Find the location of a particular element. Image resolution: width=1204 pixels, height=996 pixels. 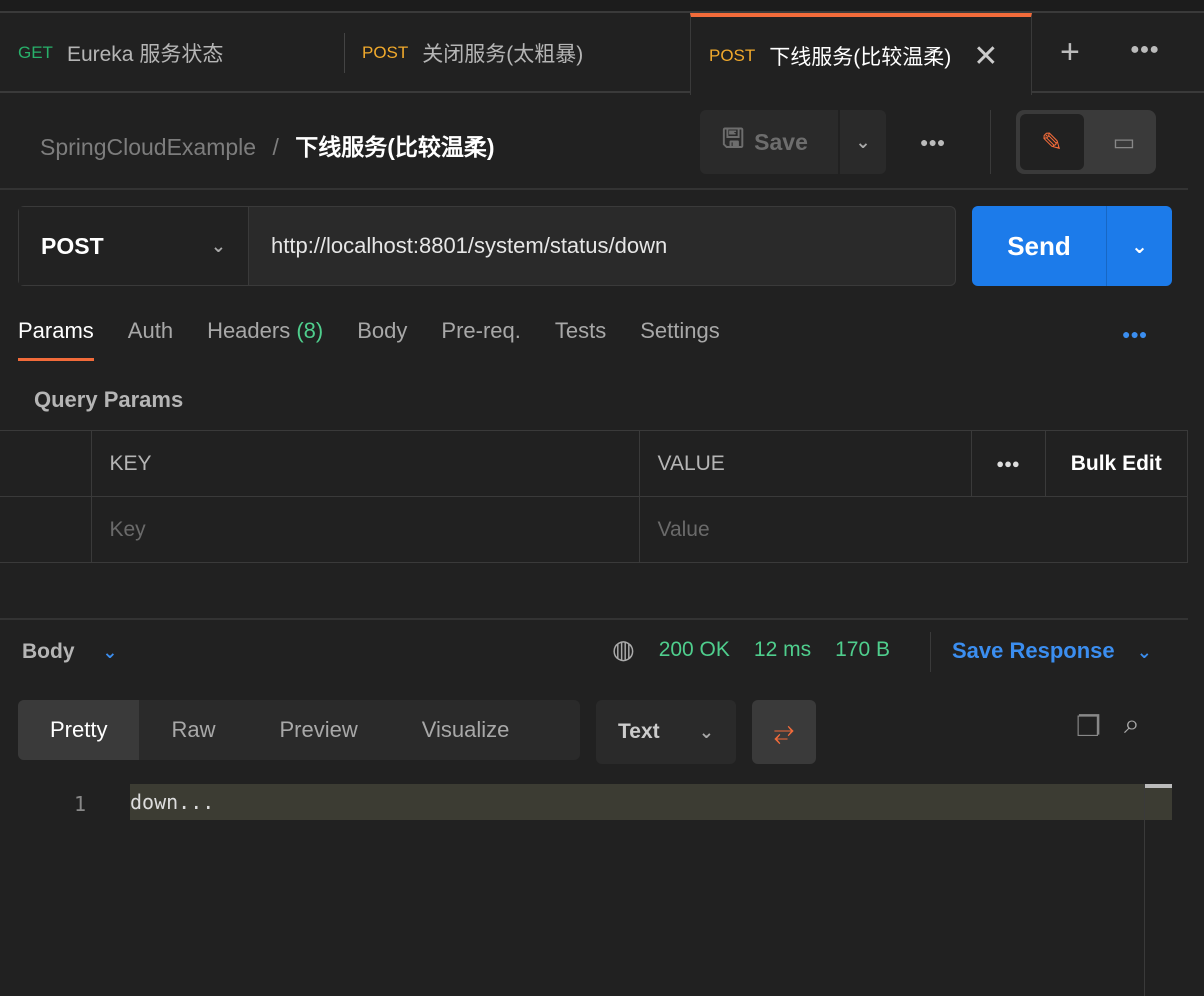

view-toggle: ✎ ▭ is located at coordinates (1086, 142).